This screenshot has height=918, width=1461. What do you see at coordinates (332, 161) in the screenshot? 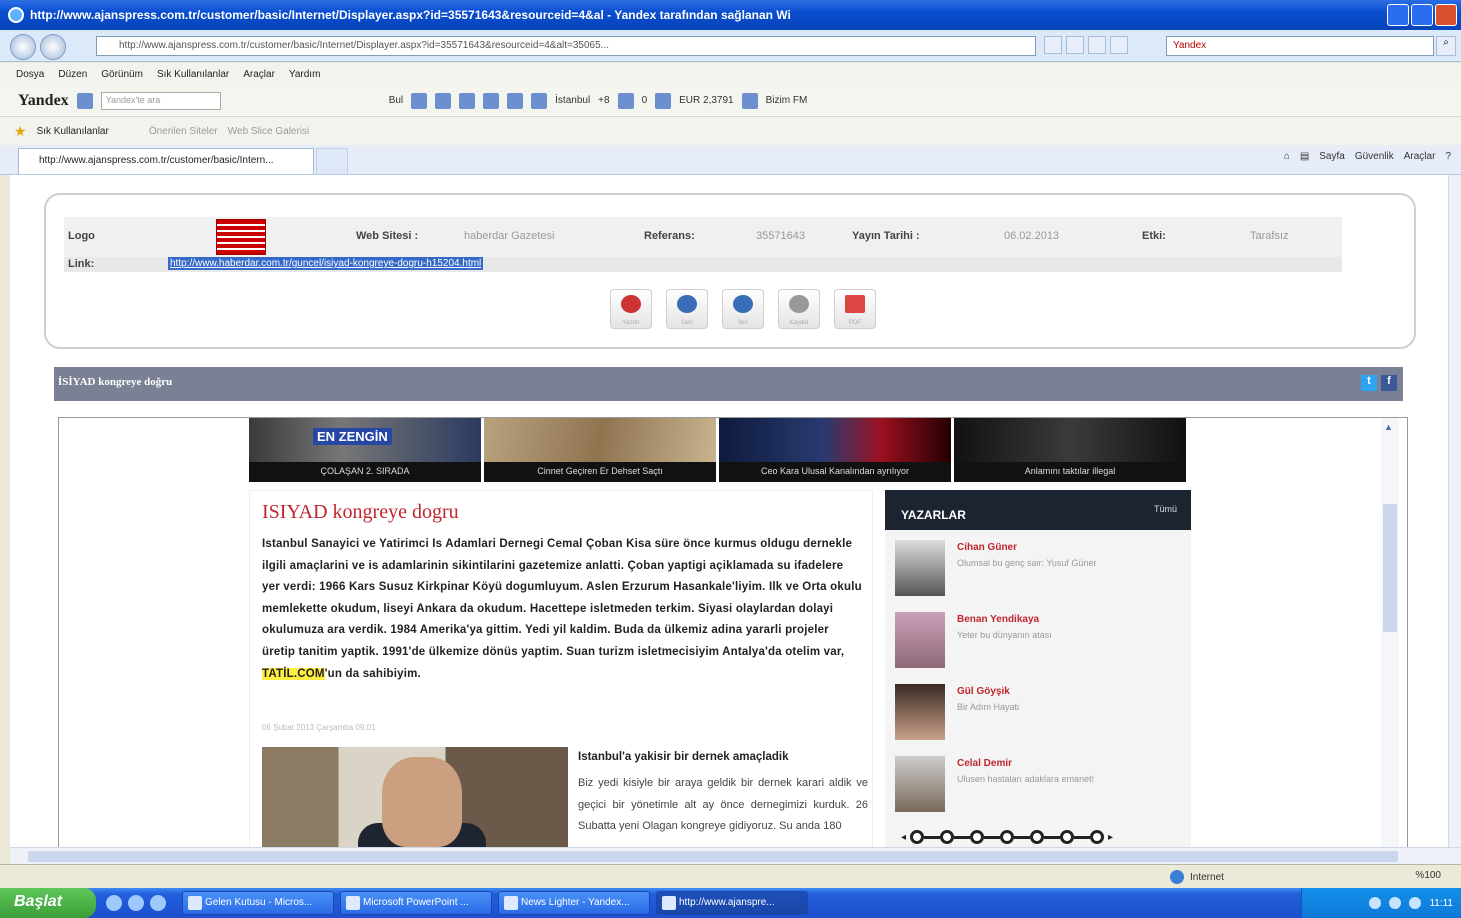
I see `new-tab-button` at bounding box center [332, 161].